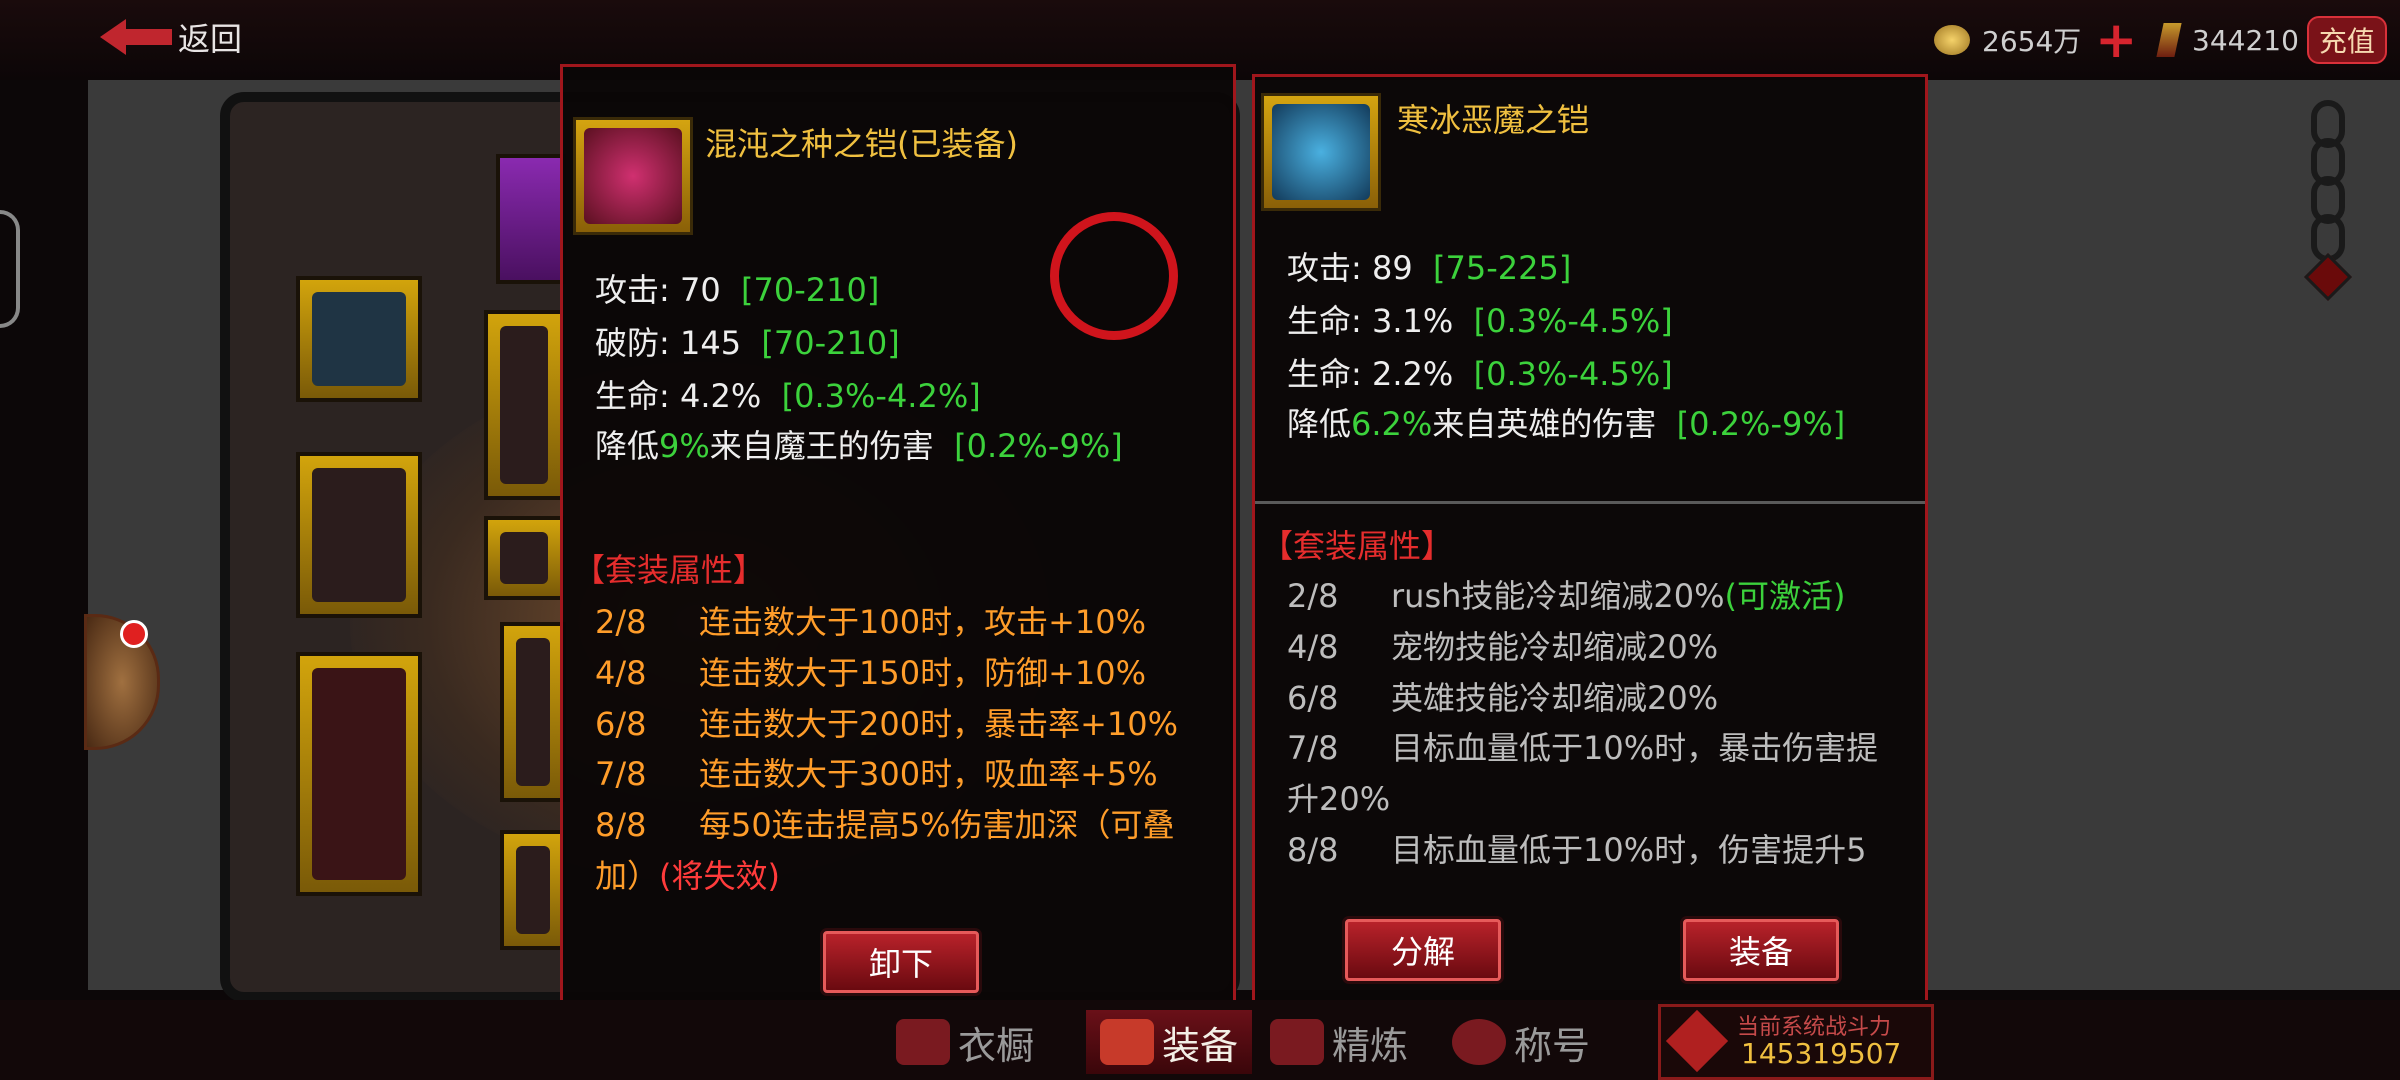 The image size is (2400, 1080). I want to click on wardrobe-icon, so click(923, 1042).